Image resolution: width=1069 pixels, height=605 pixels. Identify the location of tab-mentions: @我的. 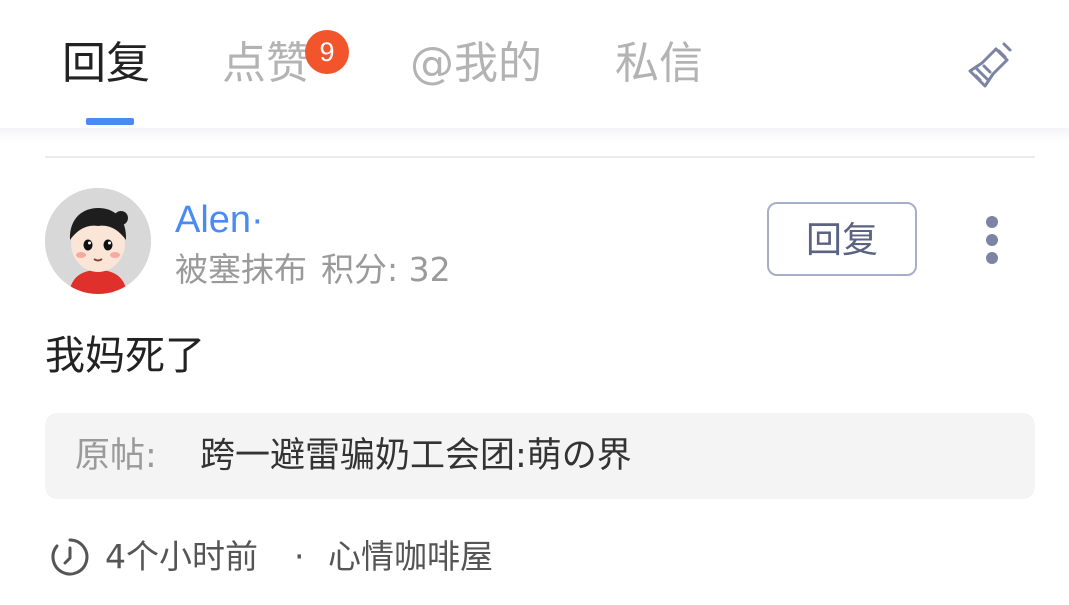
(476, 64).